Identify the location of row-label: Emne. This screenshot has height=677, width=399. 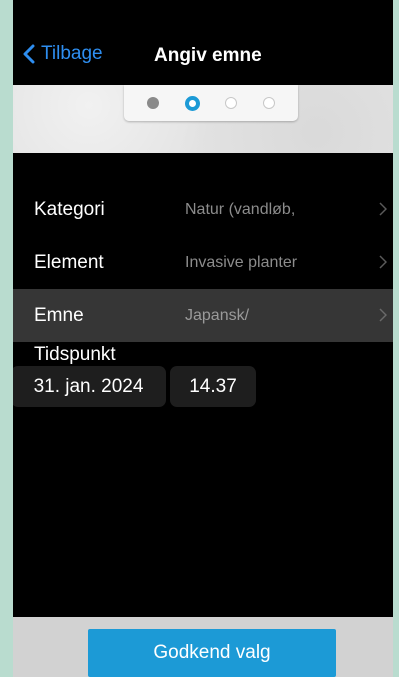
(59, 315).